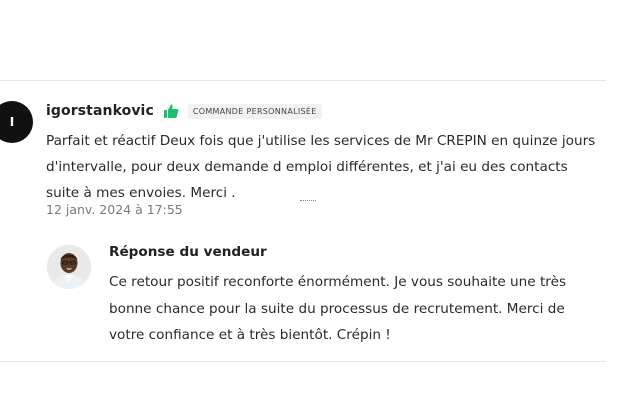 The width and height of the screenshot is (618, 412). Describe the element at coordinates (303, 361) in the screenshot. I see `bottom-divider` at that location.